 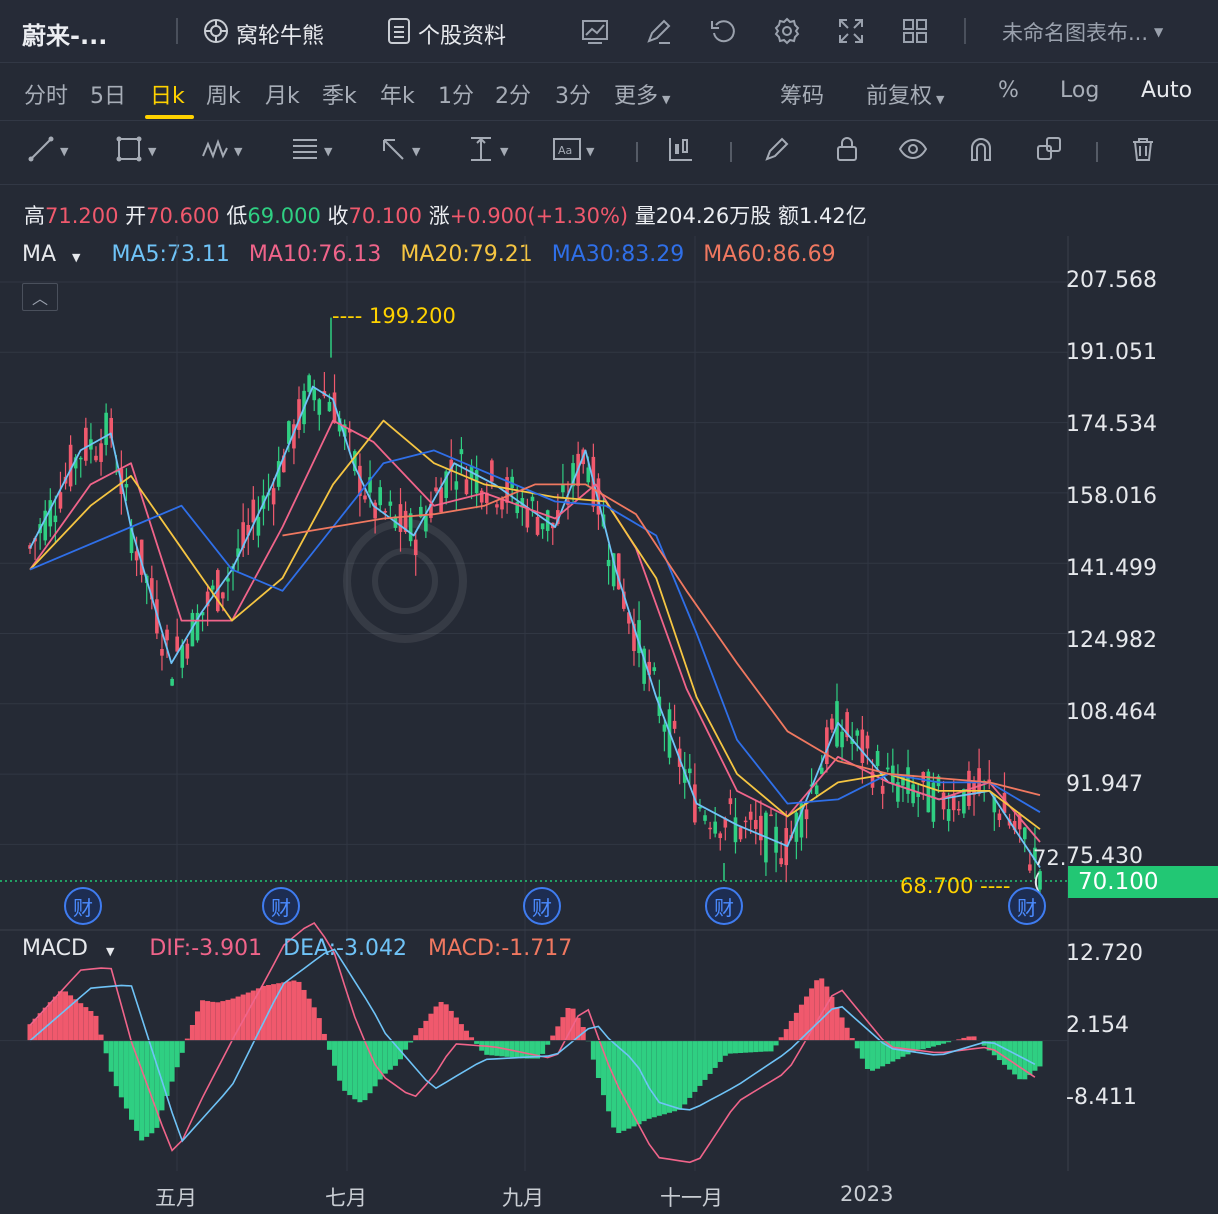 What do you see at coordinates (1143, 151) in the screenshot?
I see `delete-tool` at bounding box center [1143, 151].